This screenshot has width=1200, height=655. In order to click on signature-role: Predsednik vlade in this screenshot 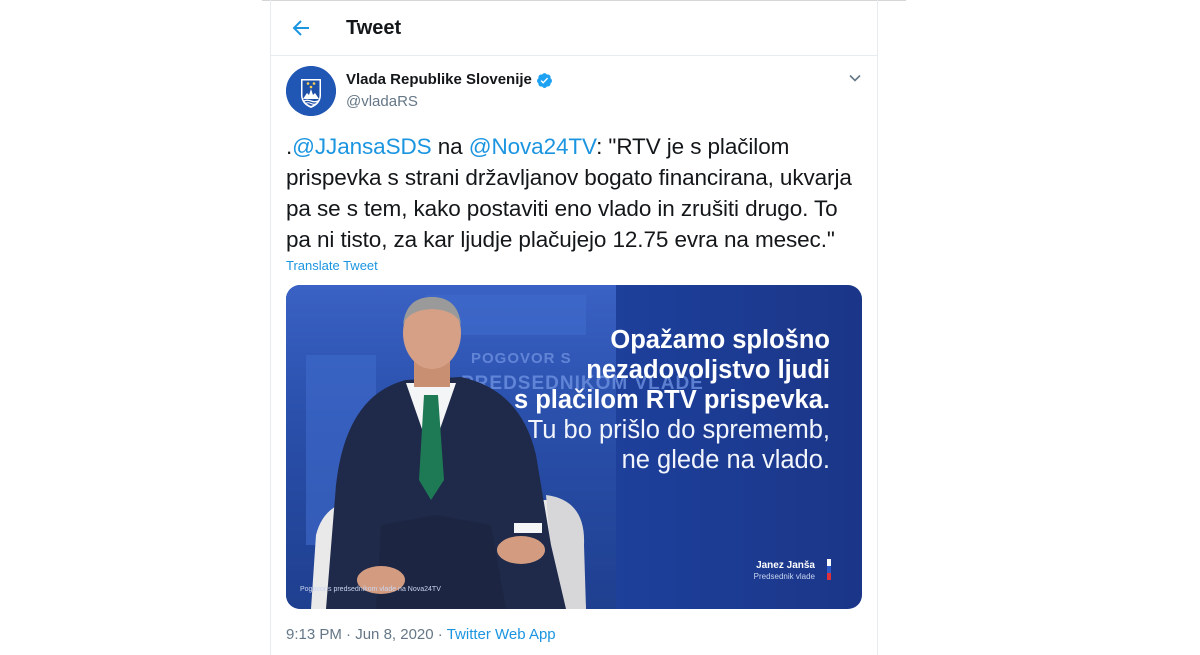, I will do `click(784, 576)`.